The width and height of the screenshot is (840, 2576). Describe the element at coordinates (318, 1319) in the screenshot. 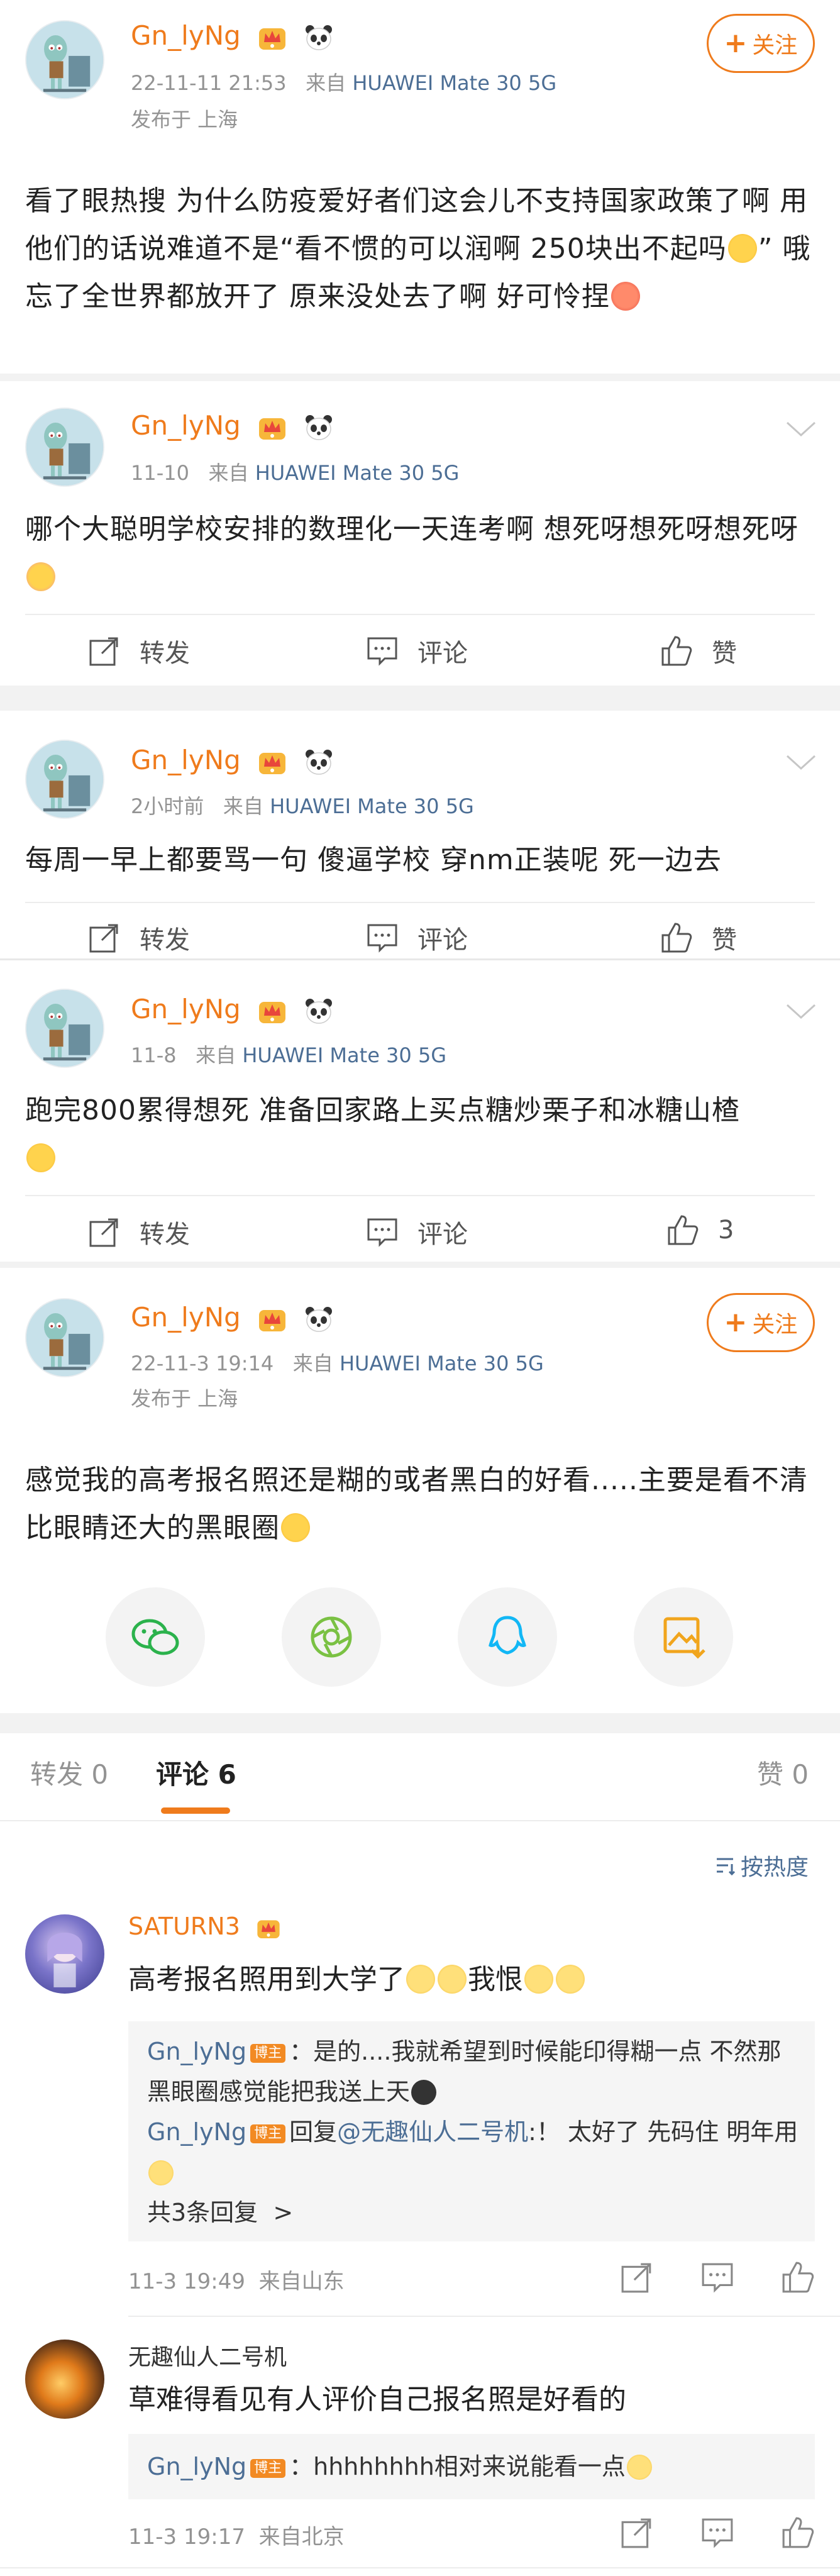

I see `panda-icon` at that location.